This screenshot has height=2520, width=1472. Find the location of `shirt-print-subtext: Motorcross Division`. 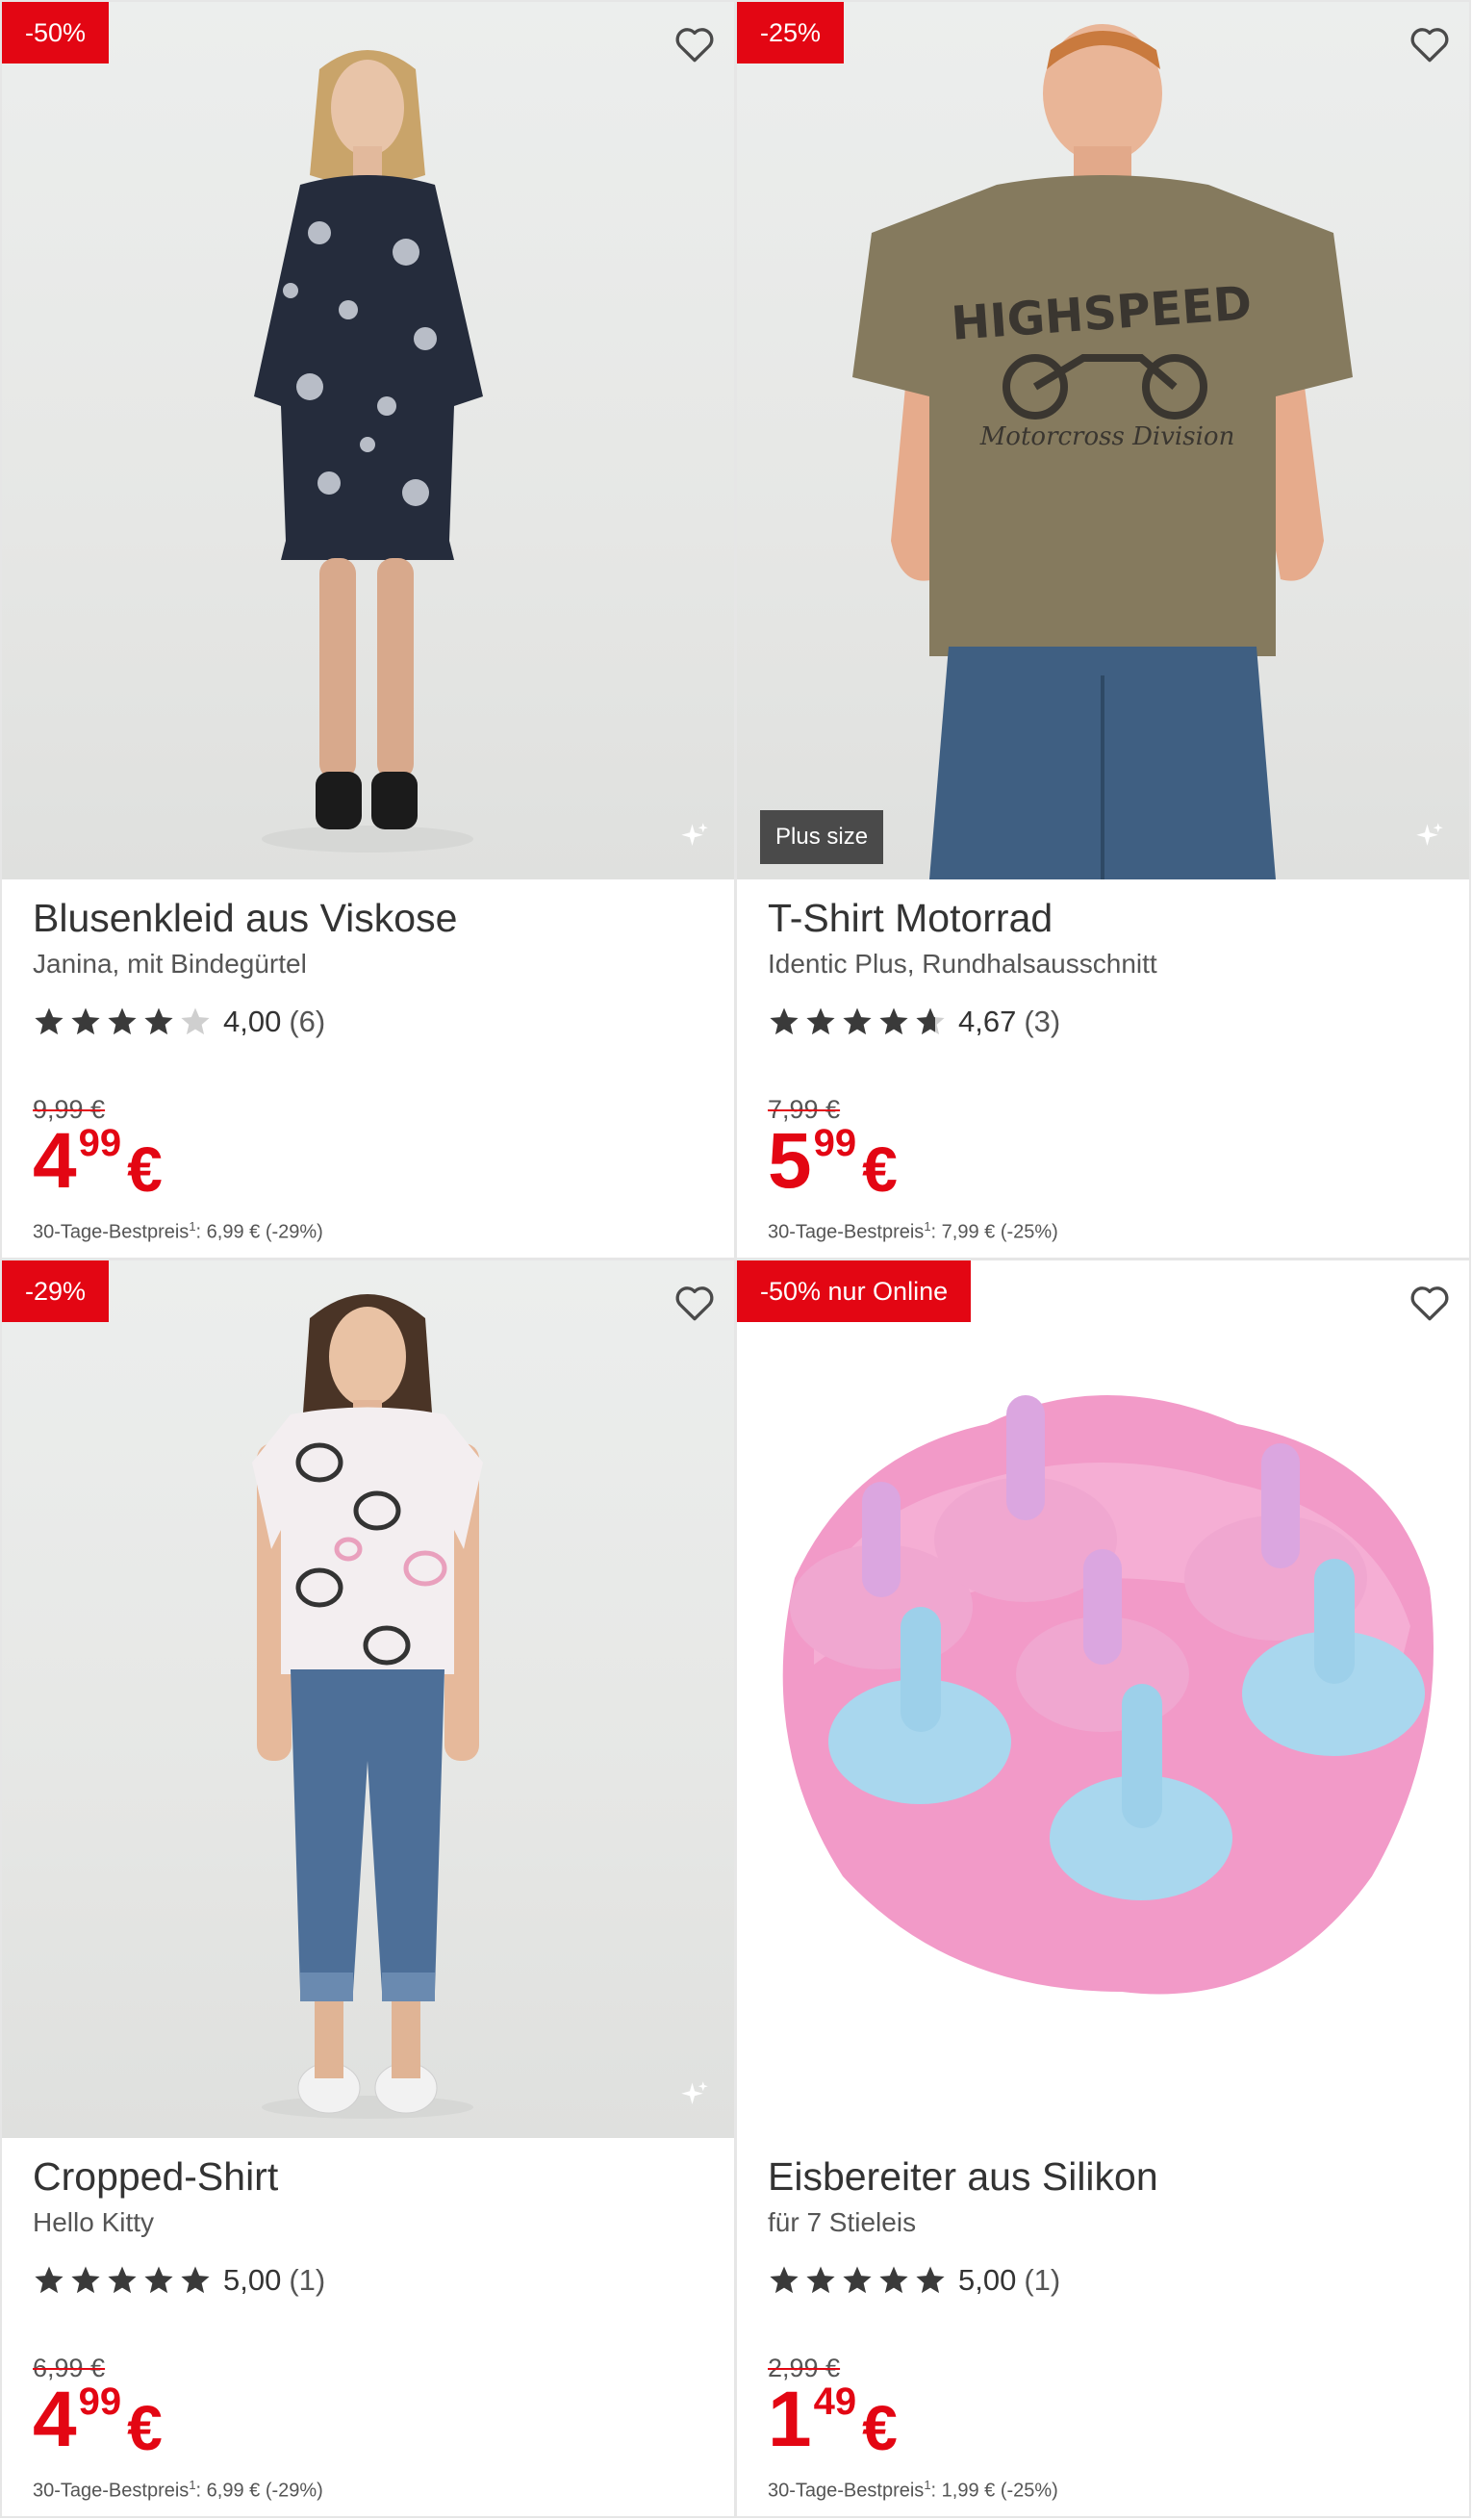

shirt-print-subtext: Motorcross Division is located at coordinates (1107, 437).